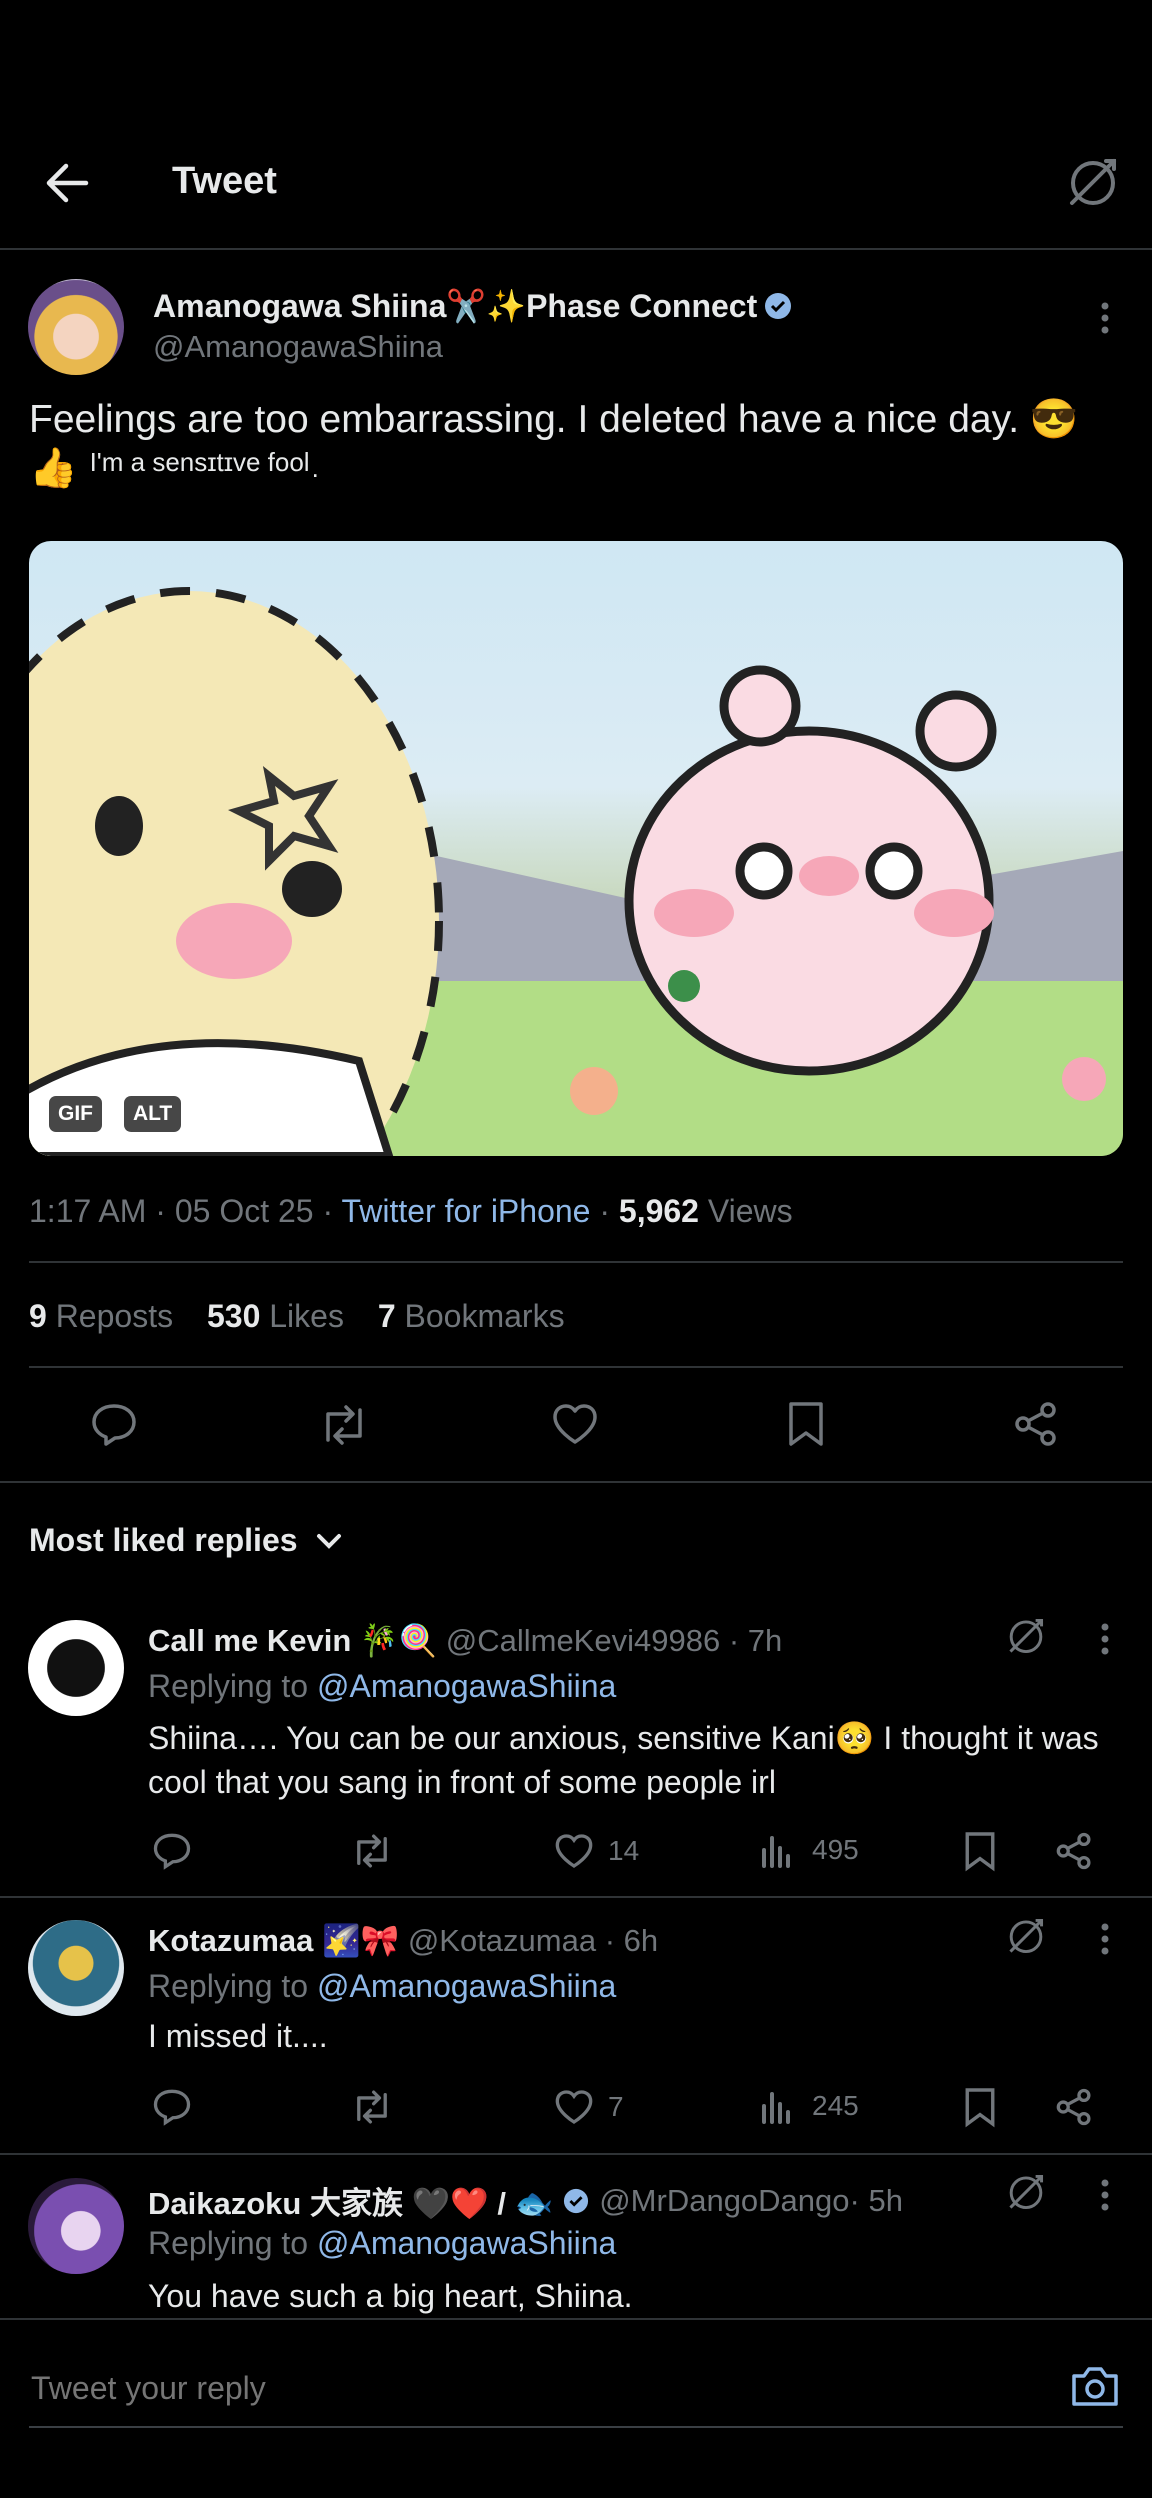 Image resolution: width=1152 pixels, height=2498 pixels. I want to click on author-avatar, so click(76, 327).